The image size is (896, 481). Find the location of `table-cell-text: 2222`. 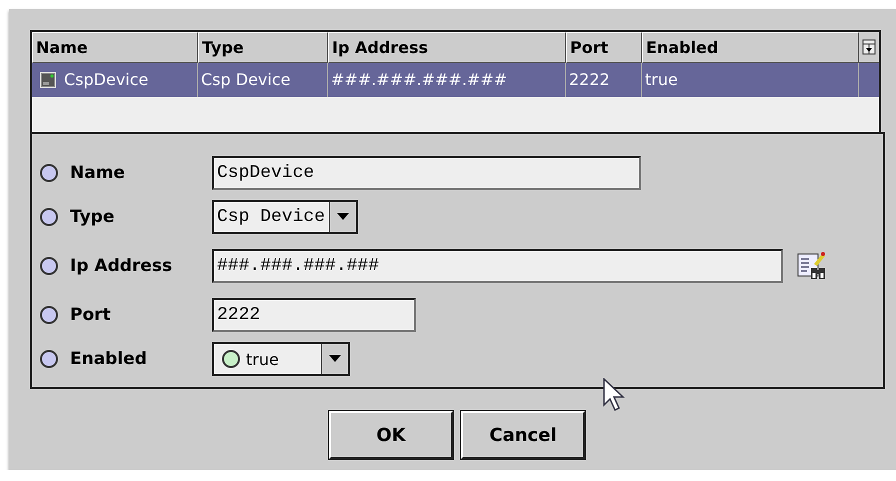

table-cell-text: 2222 is located at coordinates (589, 80).